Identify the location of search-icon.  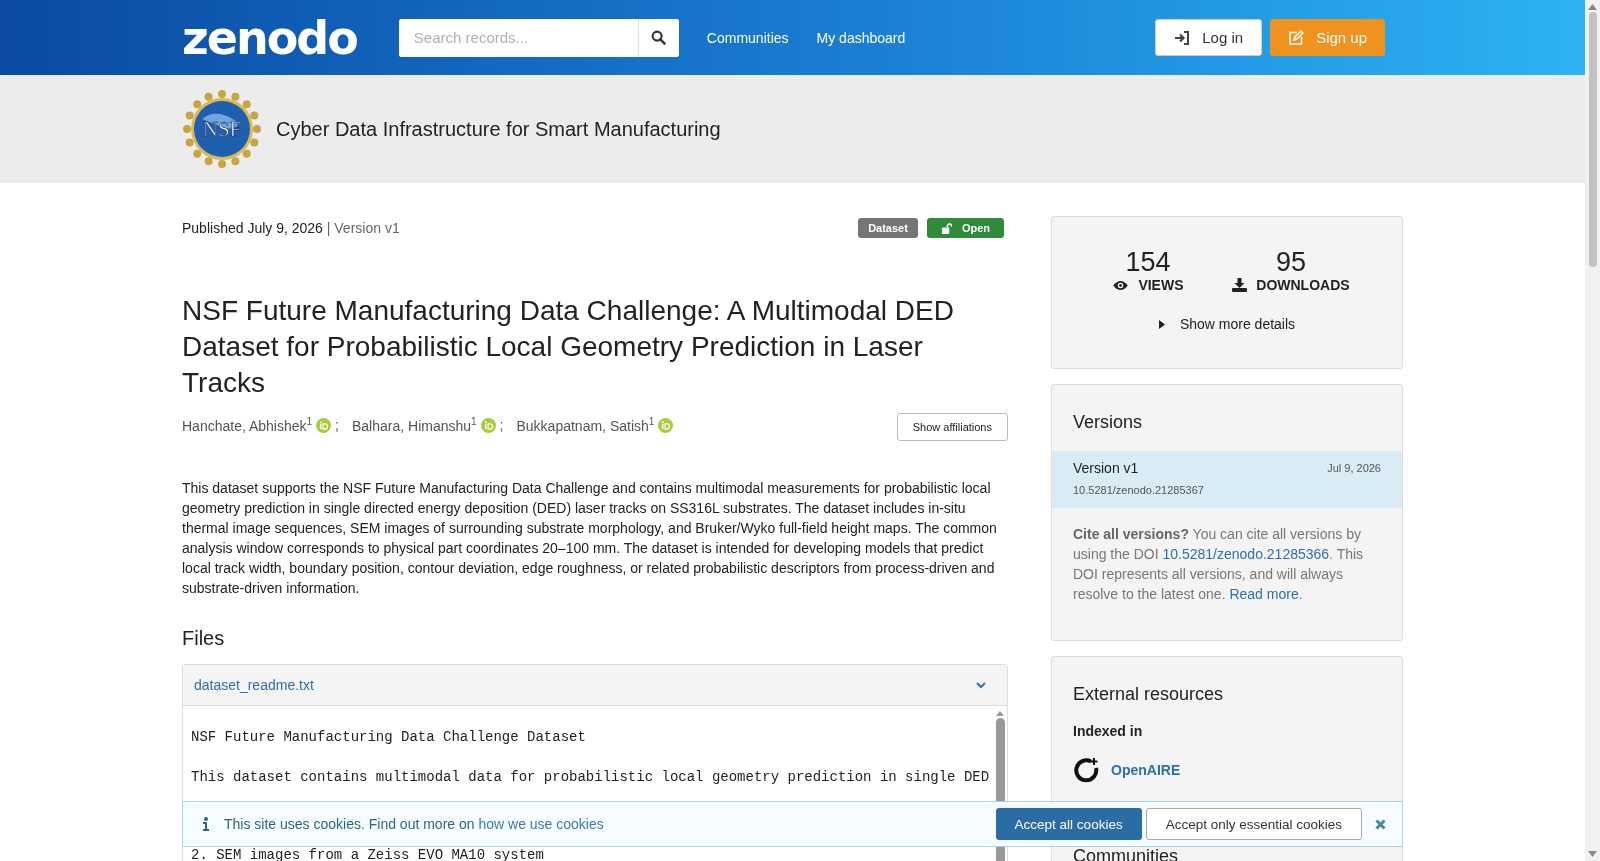
(659, 37).